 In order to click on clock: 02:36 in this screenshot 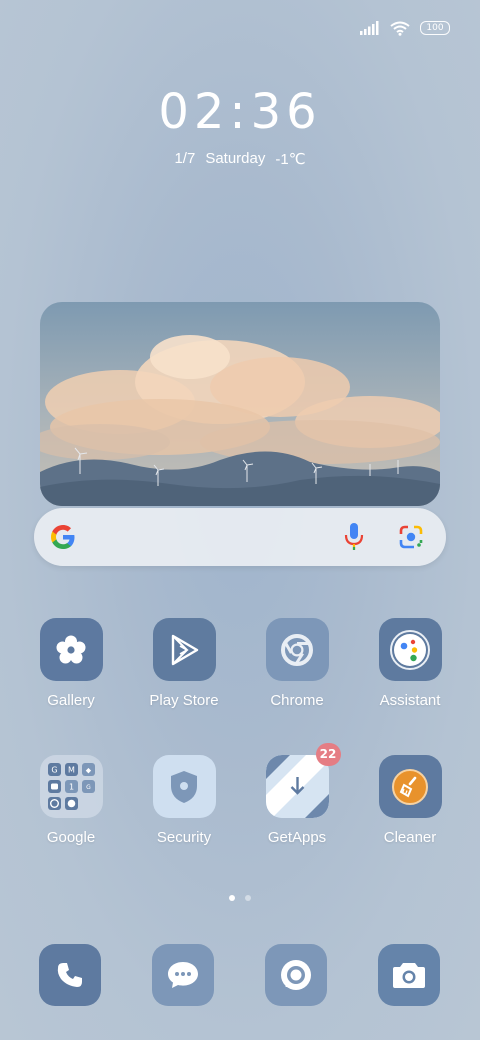, I will do `click(240, 112)`.